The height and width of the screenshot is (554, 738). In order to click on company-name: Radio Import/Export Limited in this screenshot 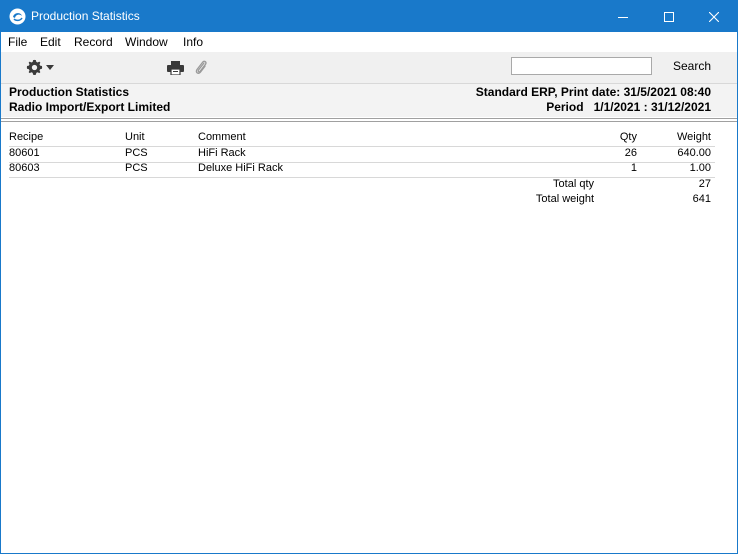, I will do `click(90, 107)`.